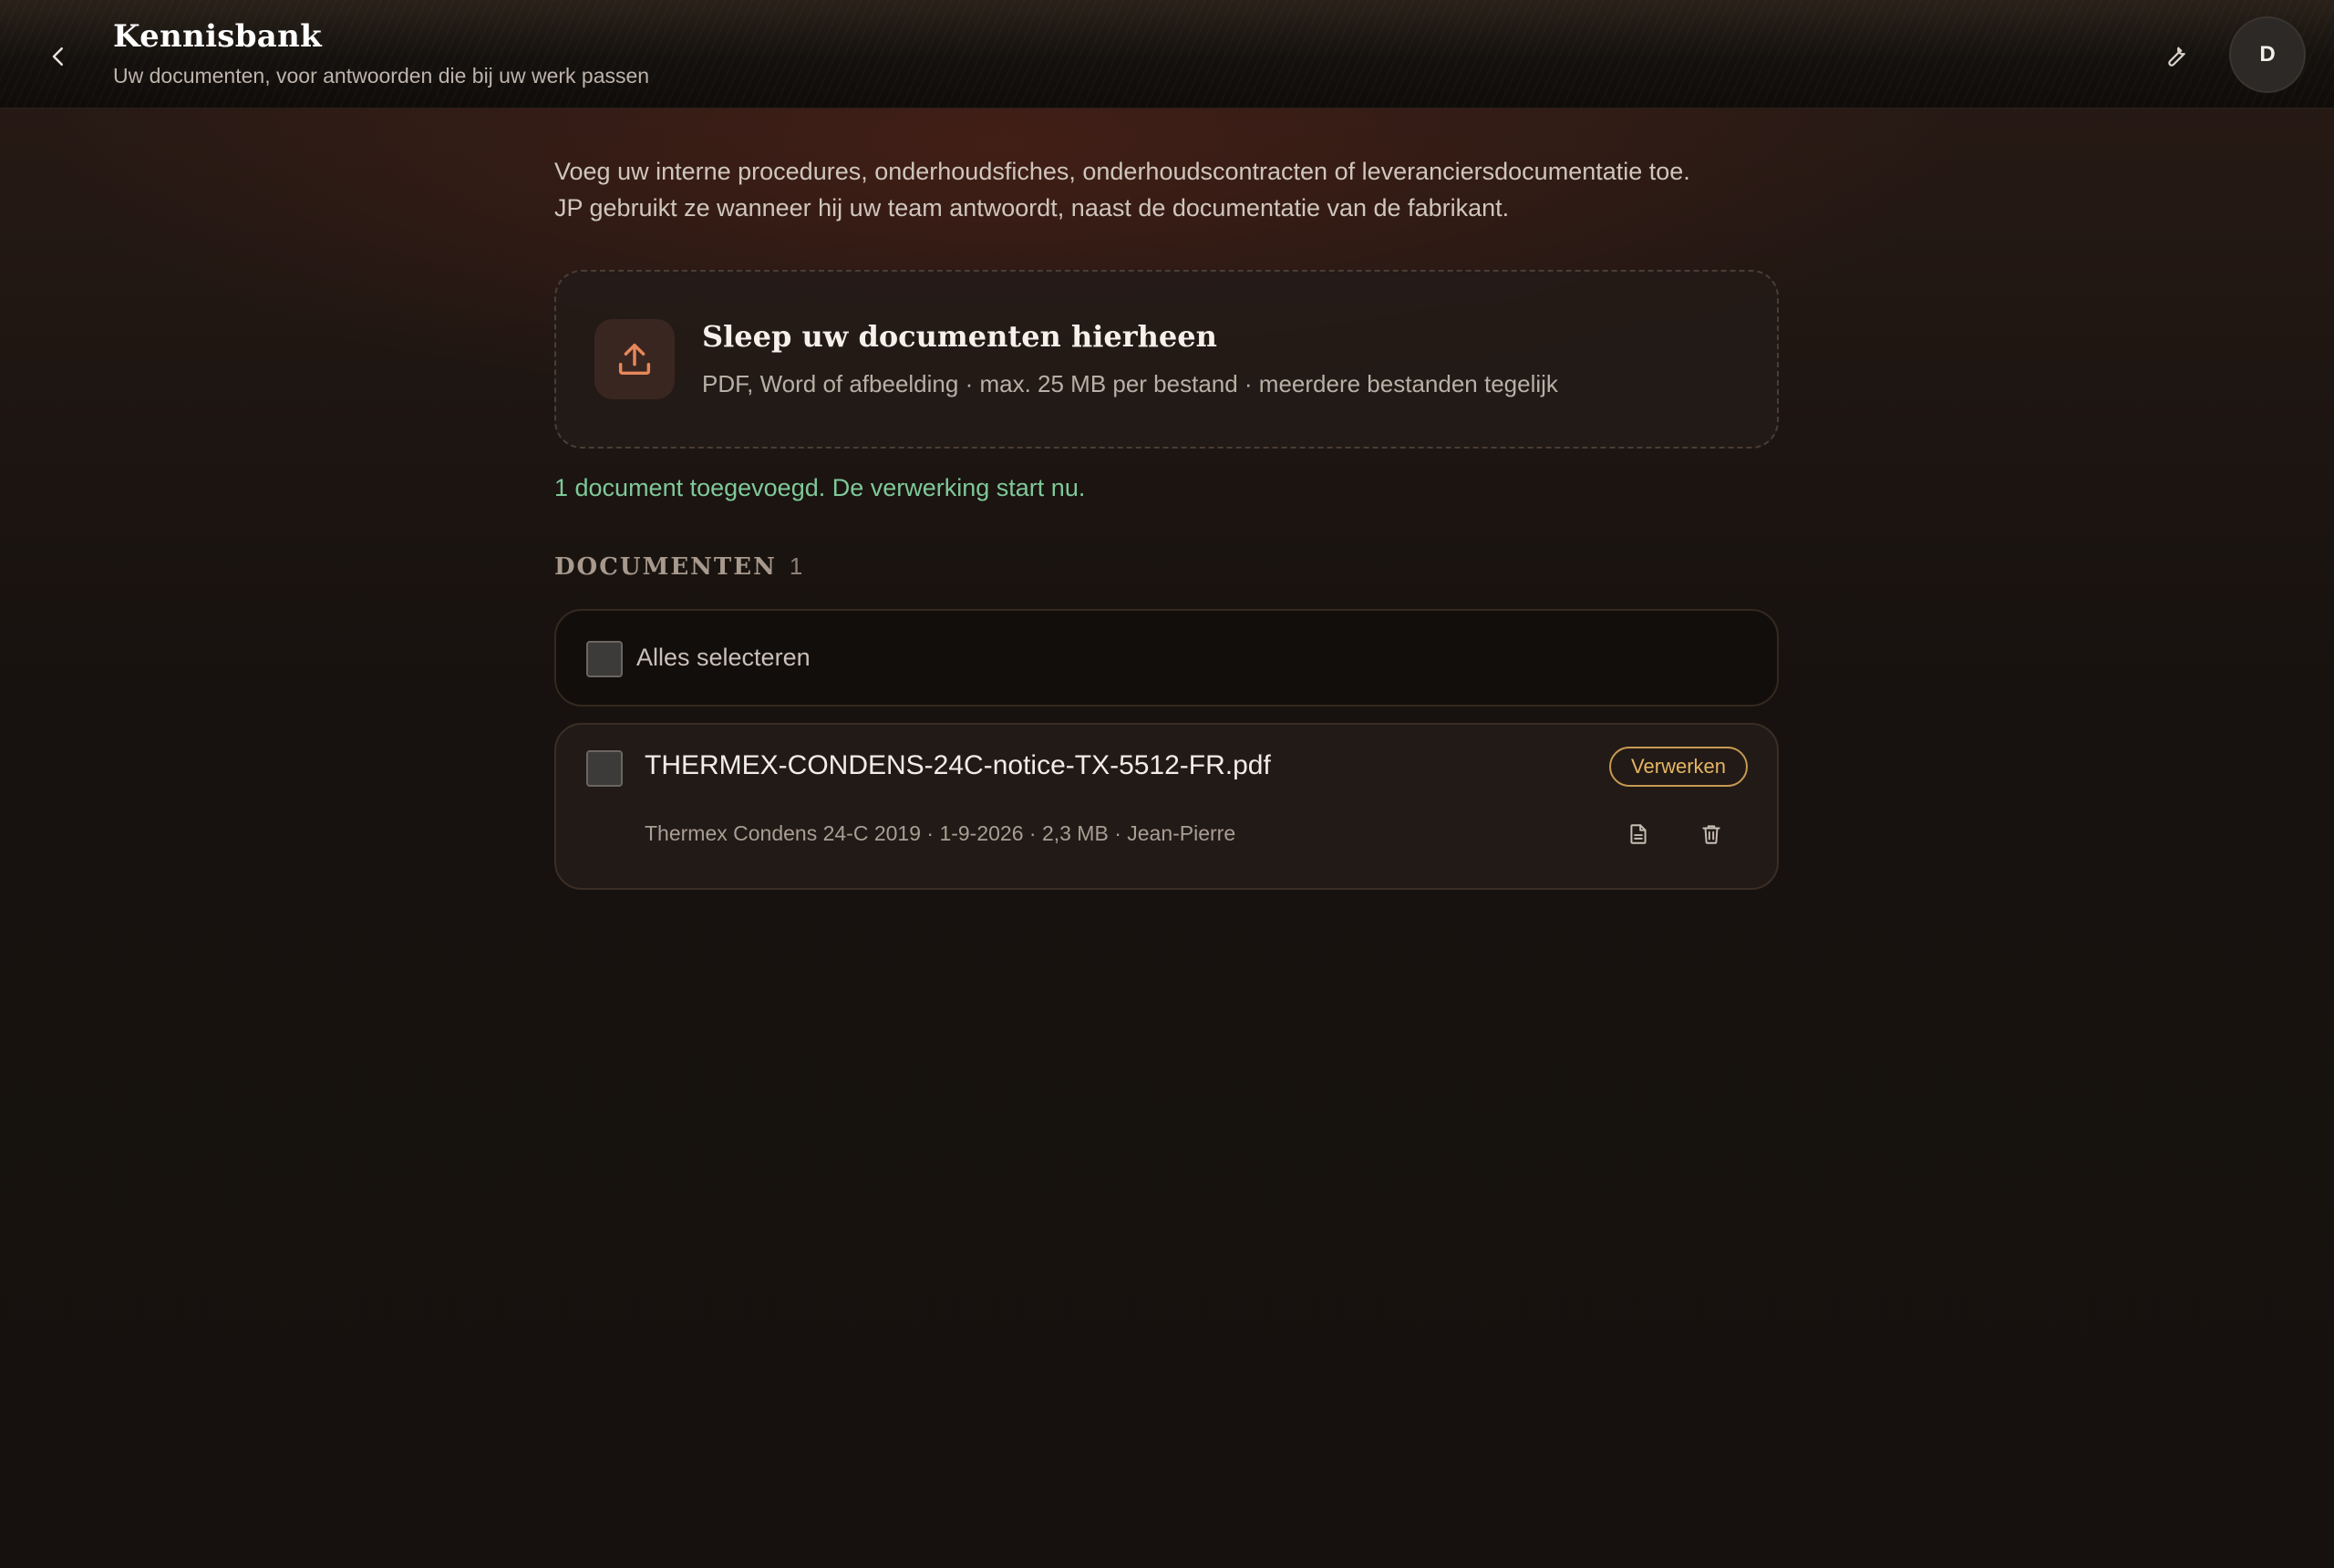  I want to click on dropzone-title: Sleep uw documenten hierheen, so click(960, 336).